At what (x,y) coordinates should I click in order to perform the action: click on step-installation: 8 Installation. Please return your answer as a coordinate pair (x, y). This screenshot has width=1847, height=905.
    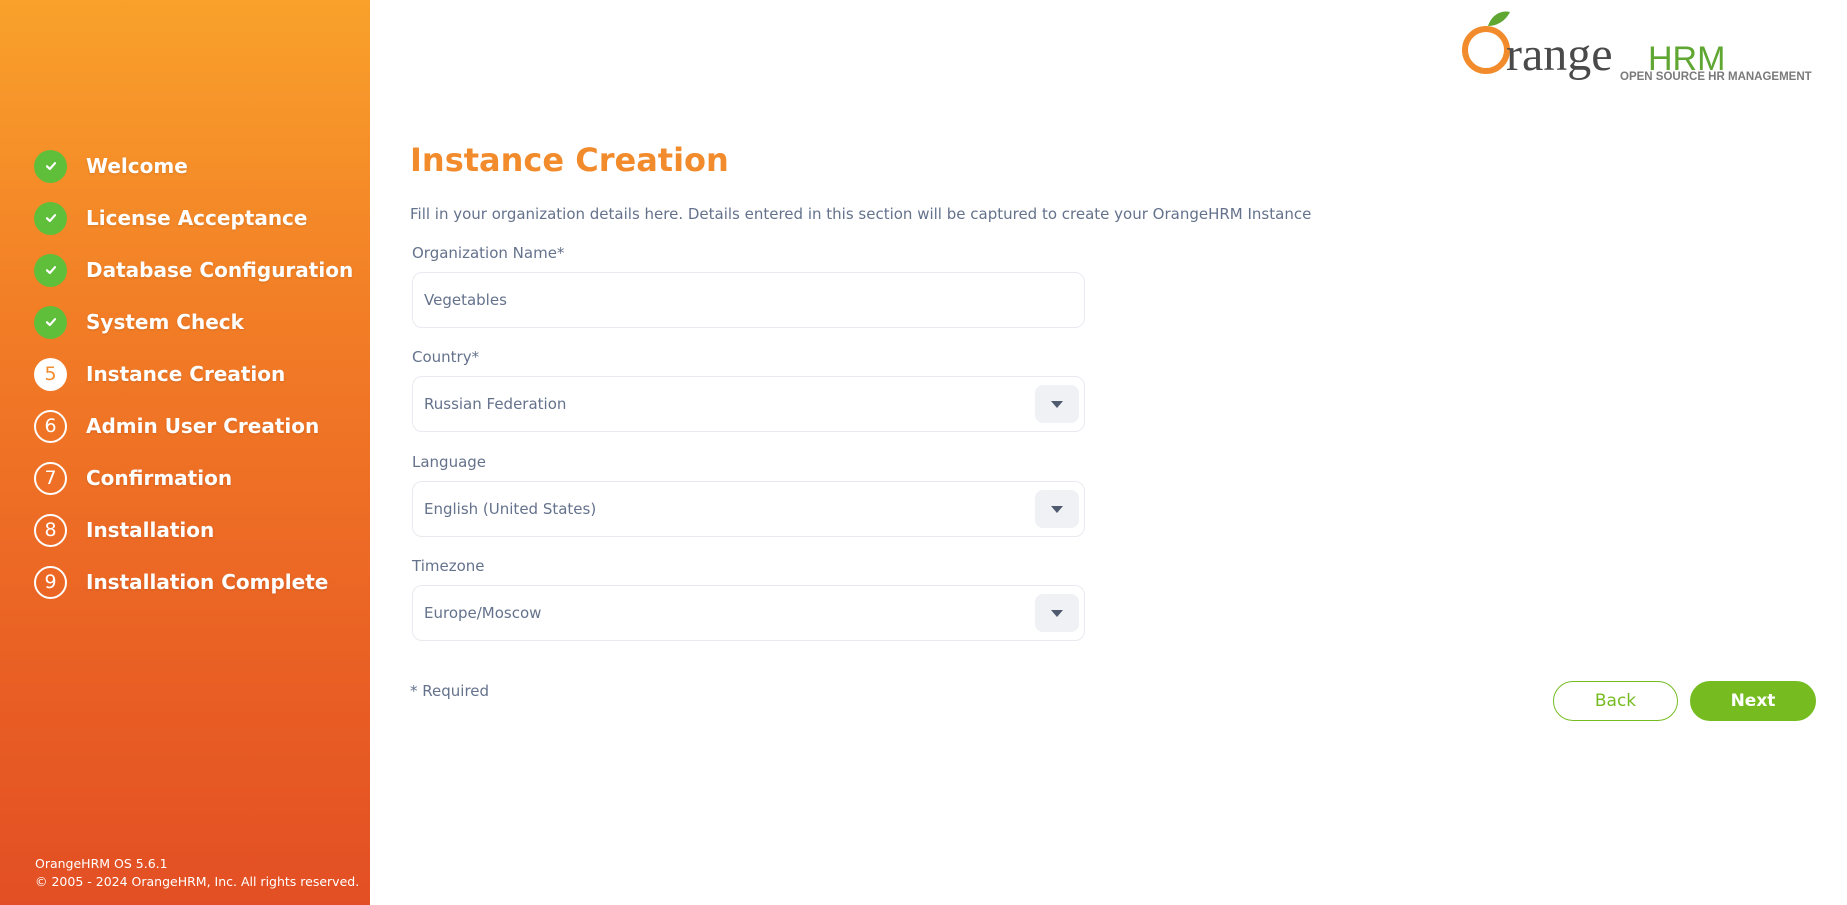
    Looking at the image, I should click on (193, 530).